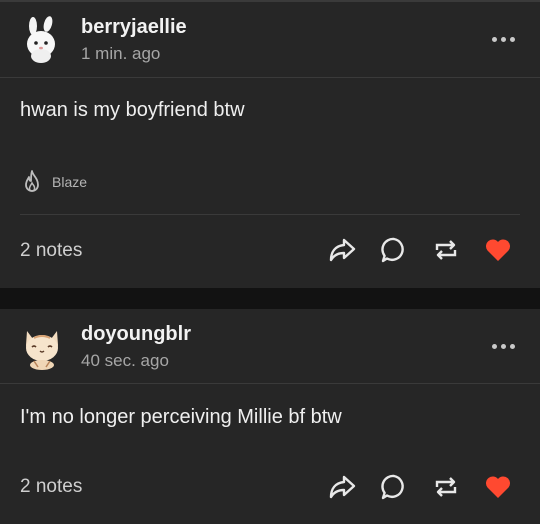 The width and height of the screenshot is (540, 524). What do you see at coordinates (70, 182) in the screenshot?
I see `blaze-label: Blaze` at bounding box center [70, 182].